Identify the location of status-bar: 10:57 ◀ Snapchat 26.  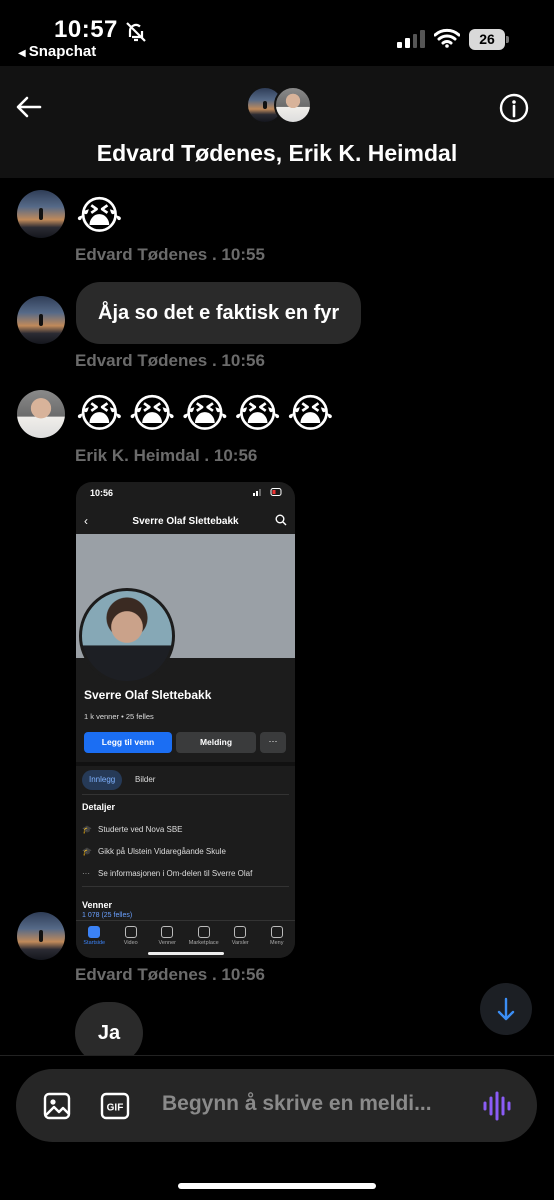
(277, 33).